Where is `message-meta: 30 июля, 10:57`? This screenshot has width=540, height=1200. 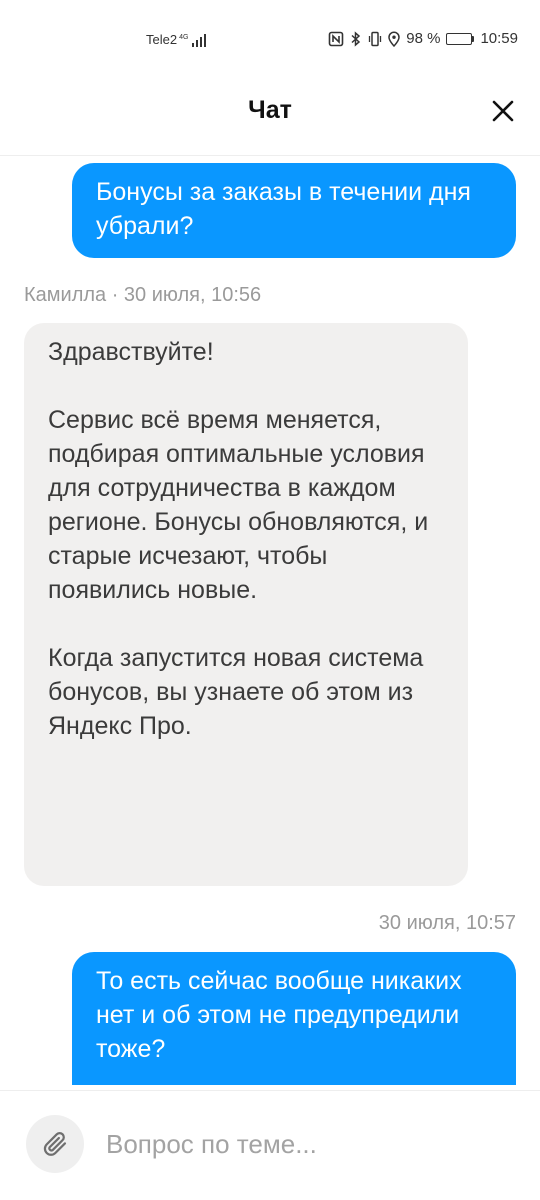
message-meta: 30 июля, 10:57 is located at coordinates (447, 923).